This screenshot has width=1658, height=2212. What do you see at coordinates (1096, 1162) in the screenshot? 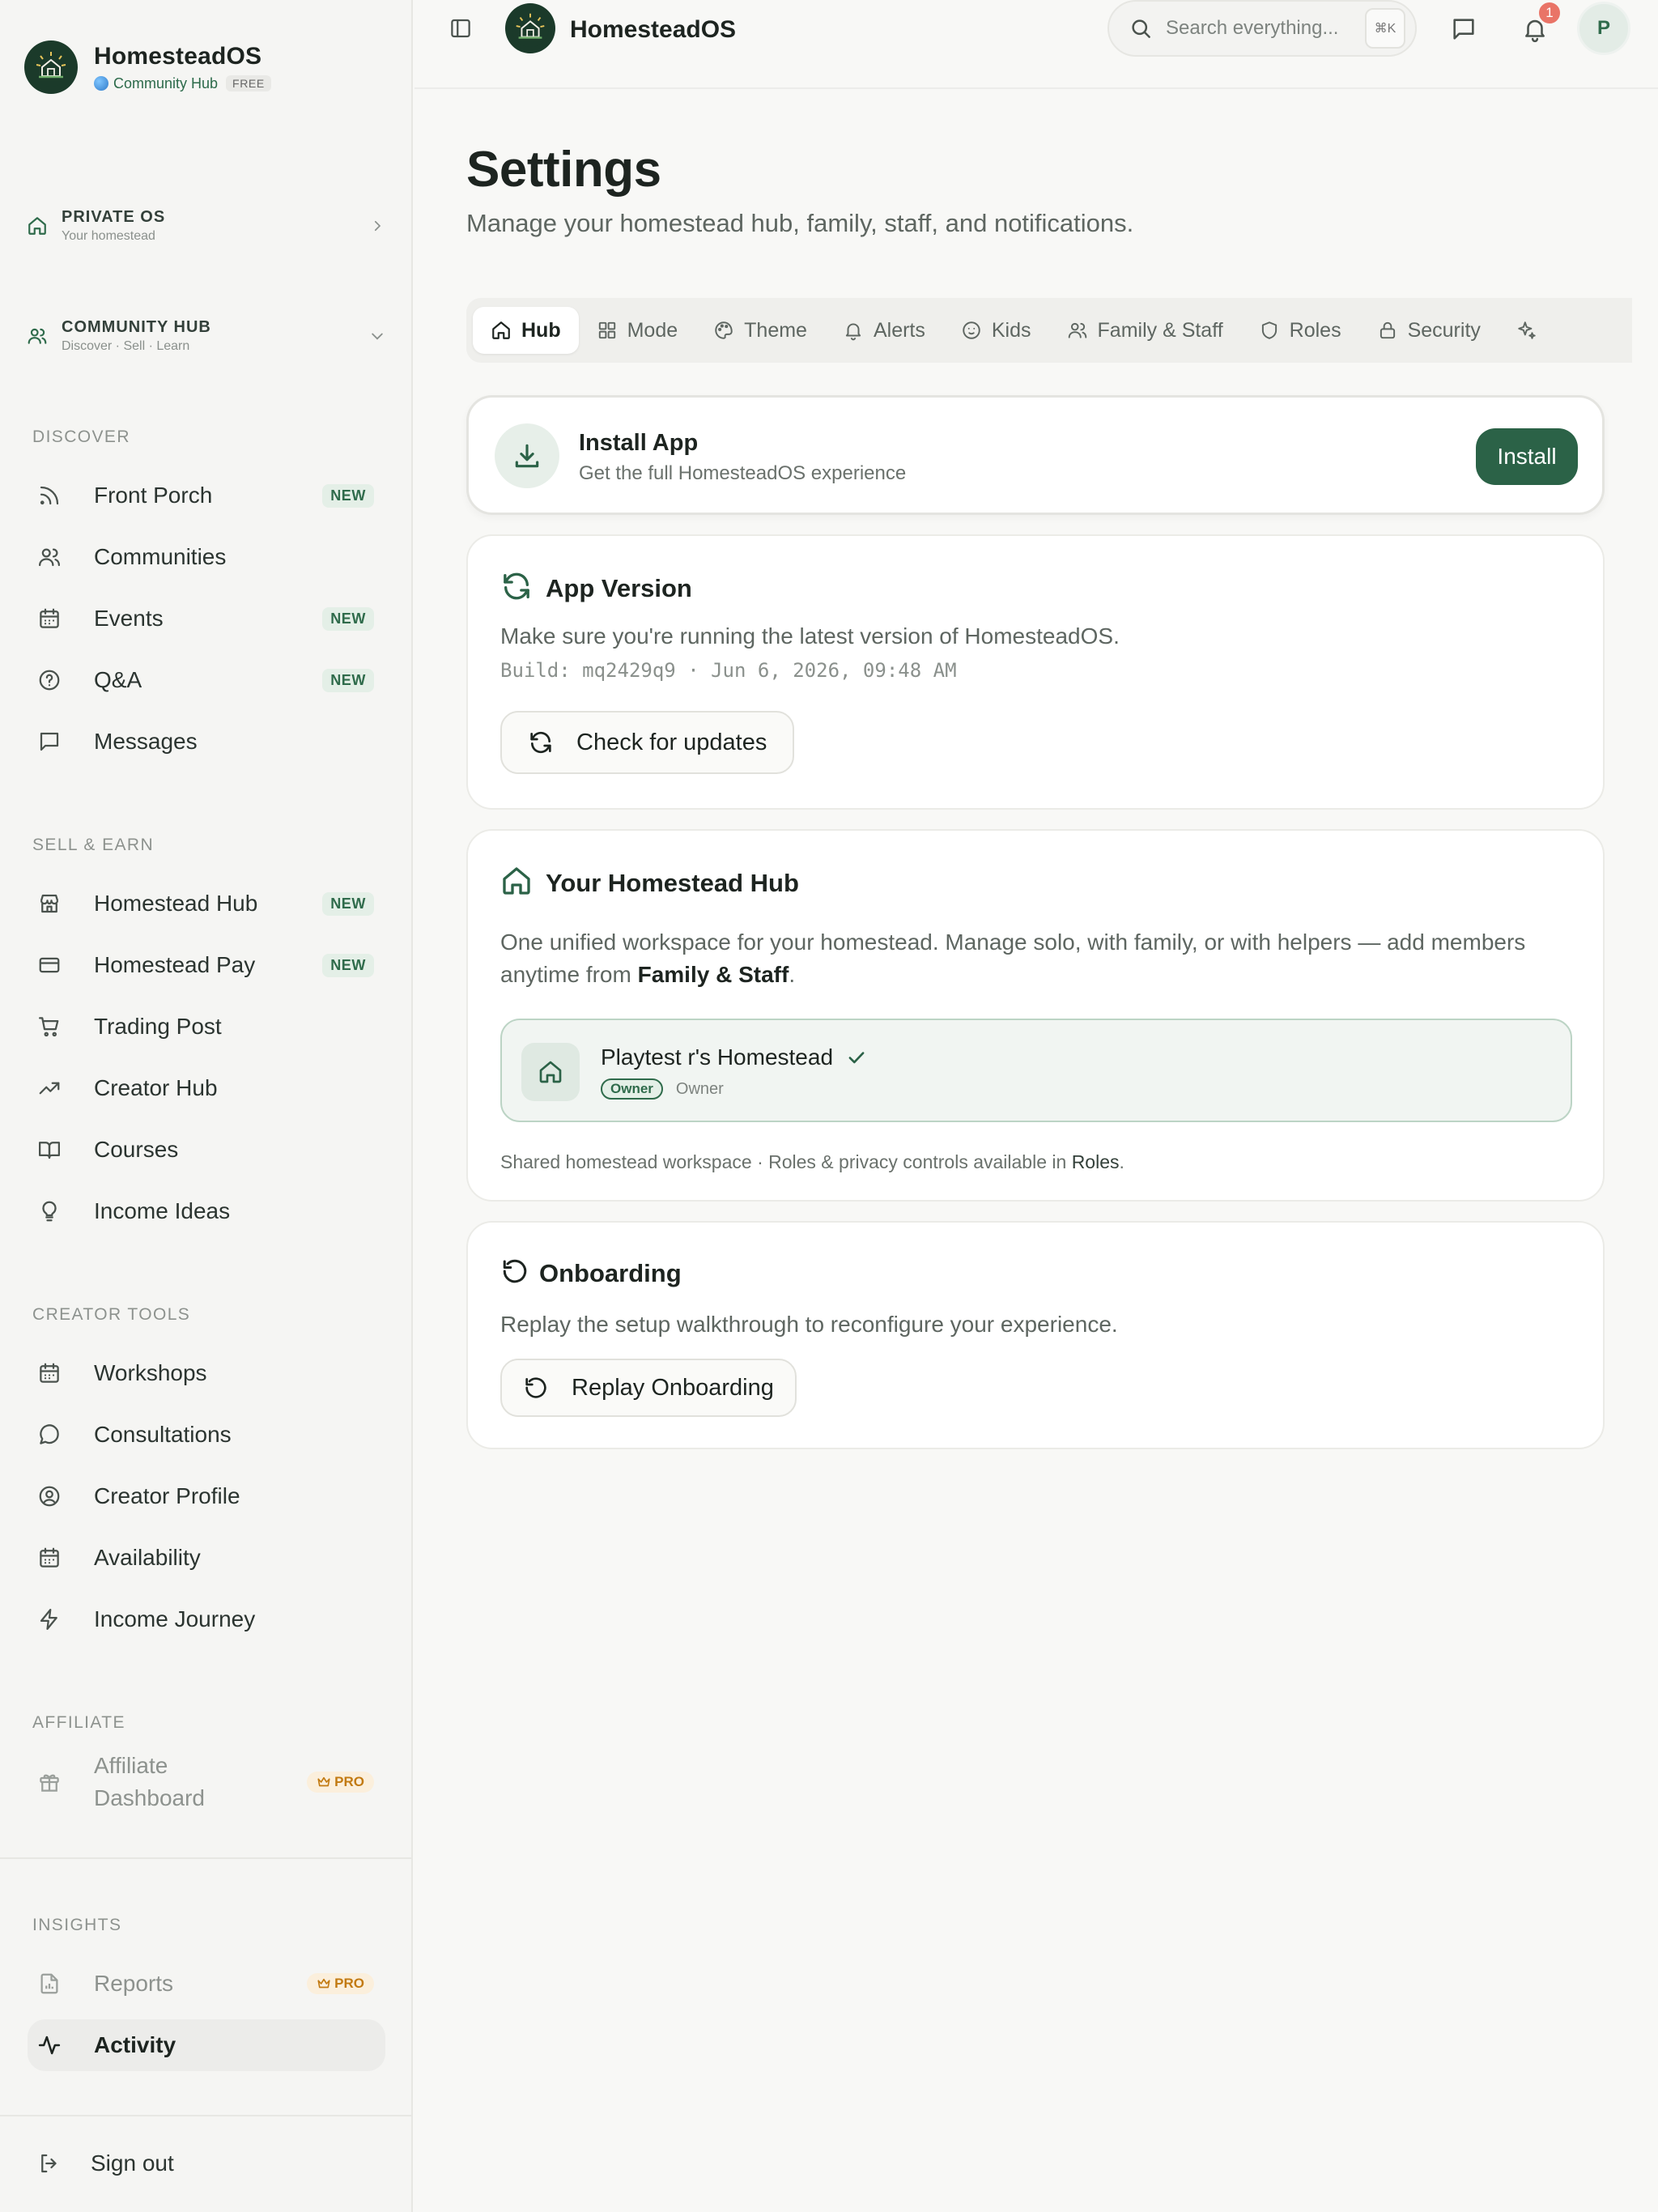
I see `roles-link: Roles` at bounding box center [1096, 1162].